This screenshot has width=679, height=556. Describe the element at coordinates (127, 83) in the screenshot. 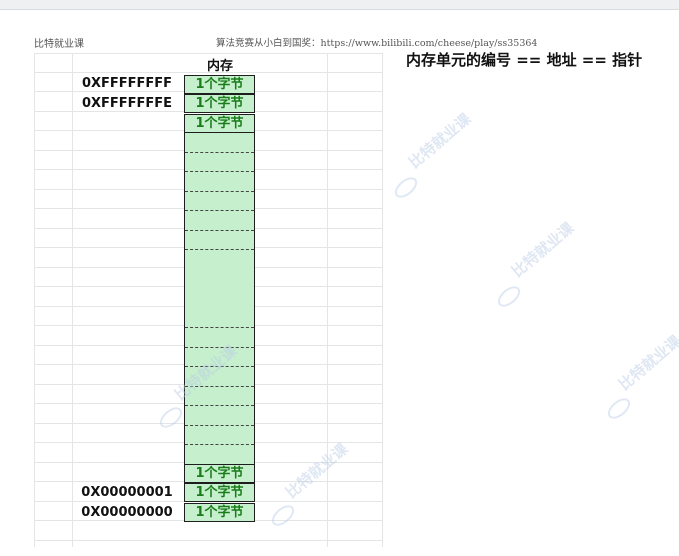

I see `address-label: 0XFFFFFFFF` at that location.